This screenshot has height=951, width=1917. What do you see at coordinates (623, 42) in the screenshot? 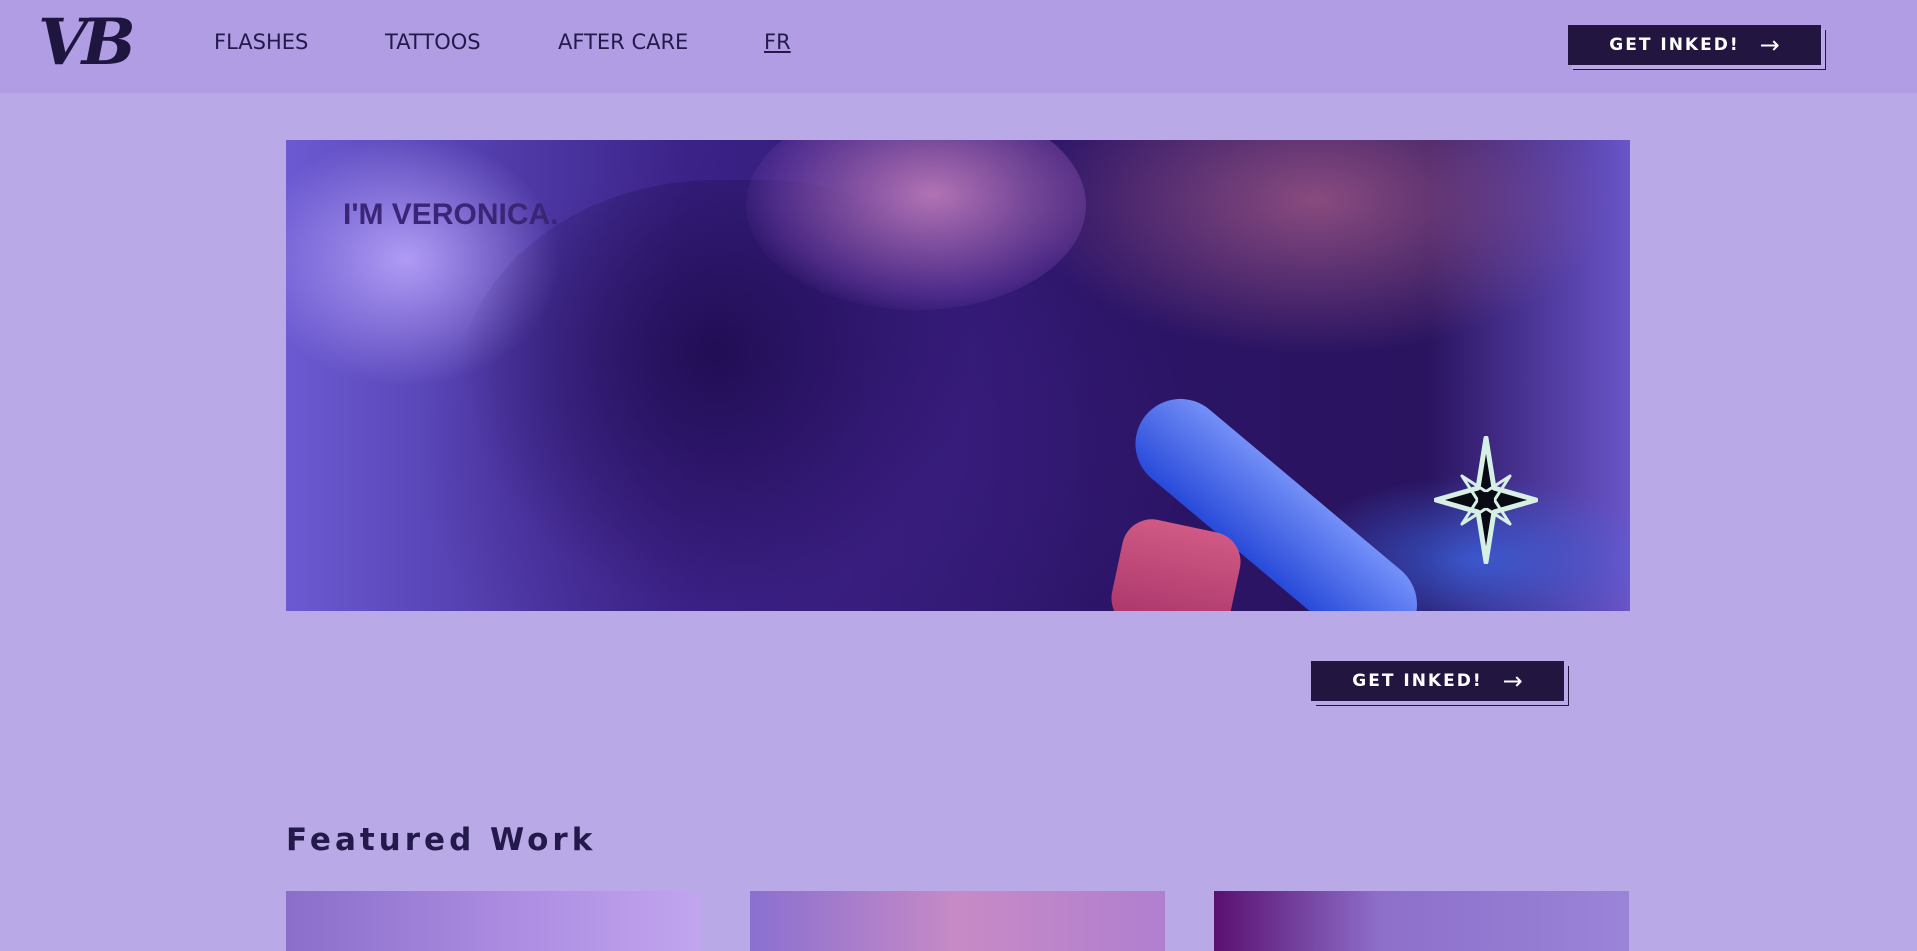
I see `nav-after-care: AFTER CARE` at bounding box center [623, 42].